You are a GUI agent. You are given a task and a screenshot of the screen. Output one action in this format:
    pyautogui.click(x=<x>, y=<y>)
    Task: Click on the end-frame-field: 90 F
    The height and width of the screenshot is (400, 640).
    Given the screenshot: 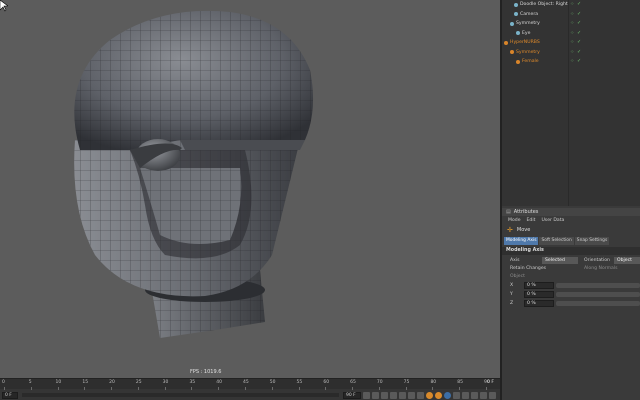 What is the action you would take?
    pyautogui.click(x=352, y=395)
    